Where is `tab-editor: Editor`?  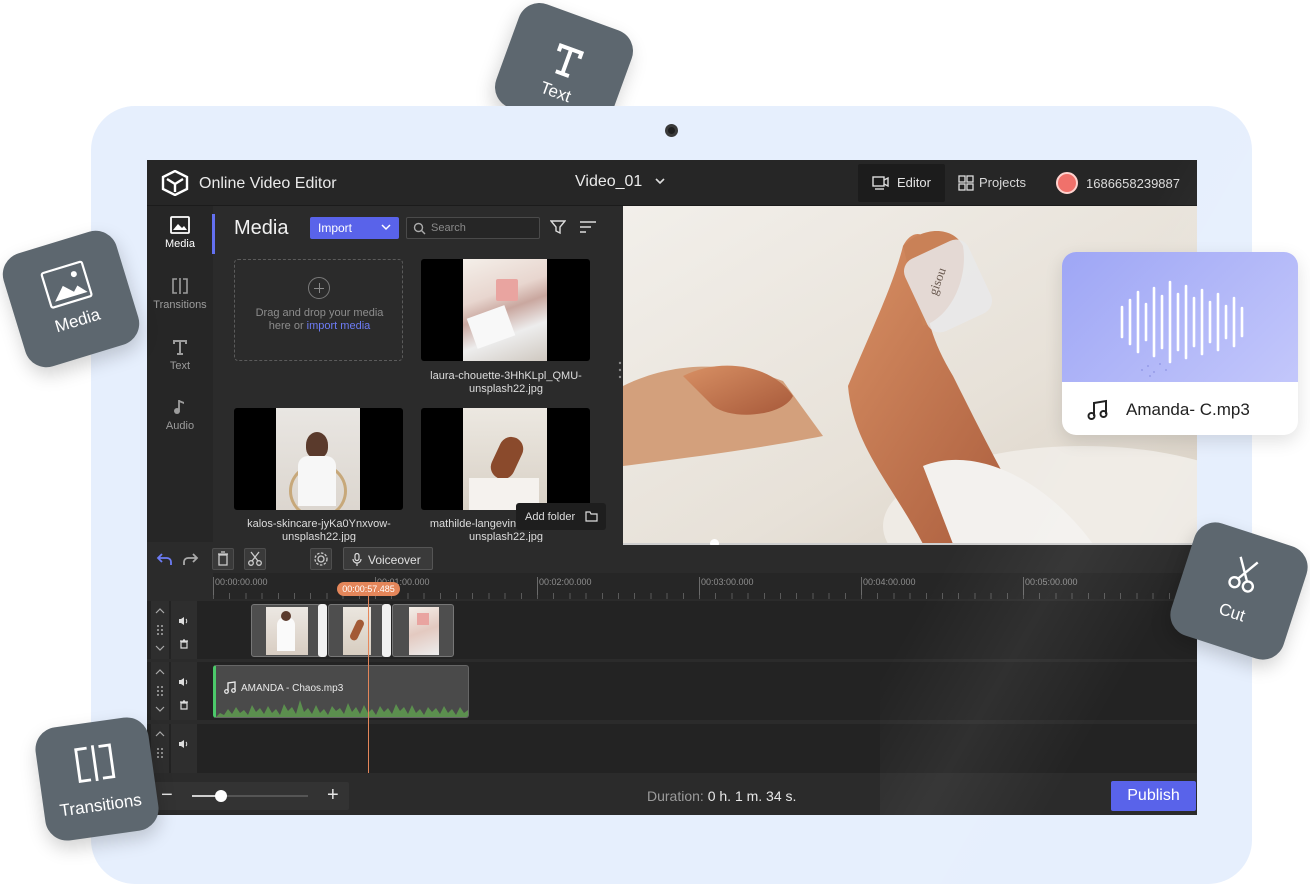 tab-editor: Editor is located at coordinates (901, 183).